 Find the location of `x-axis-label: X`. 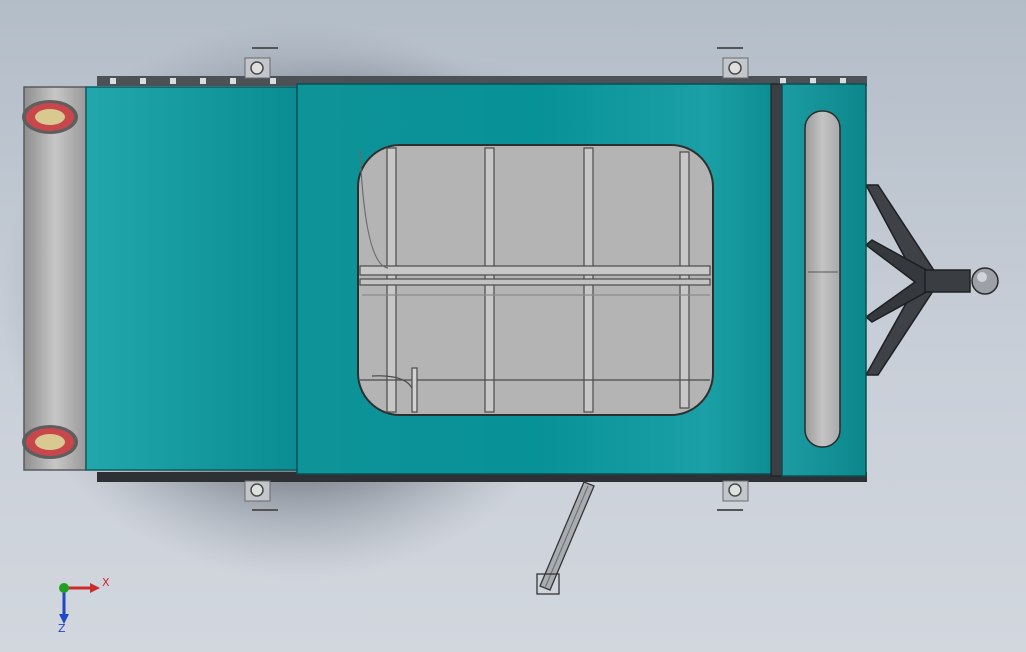

x-axis-label: X is located at coordinates (106, 582).